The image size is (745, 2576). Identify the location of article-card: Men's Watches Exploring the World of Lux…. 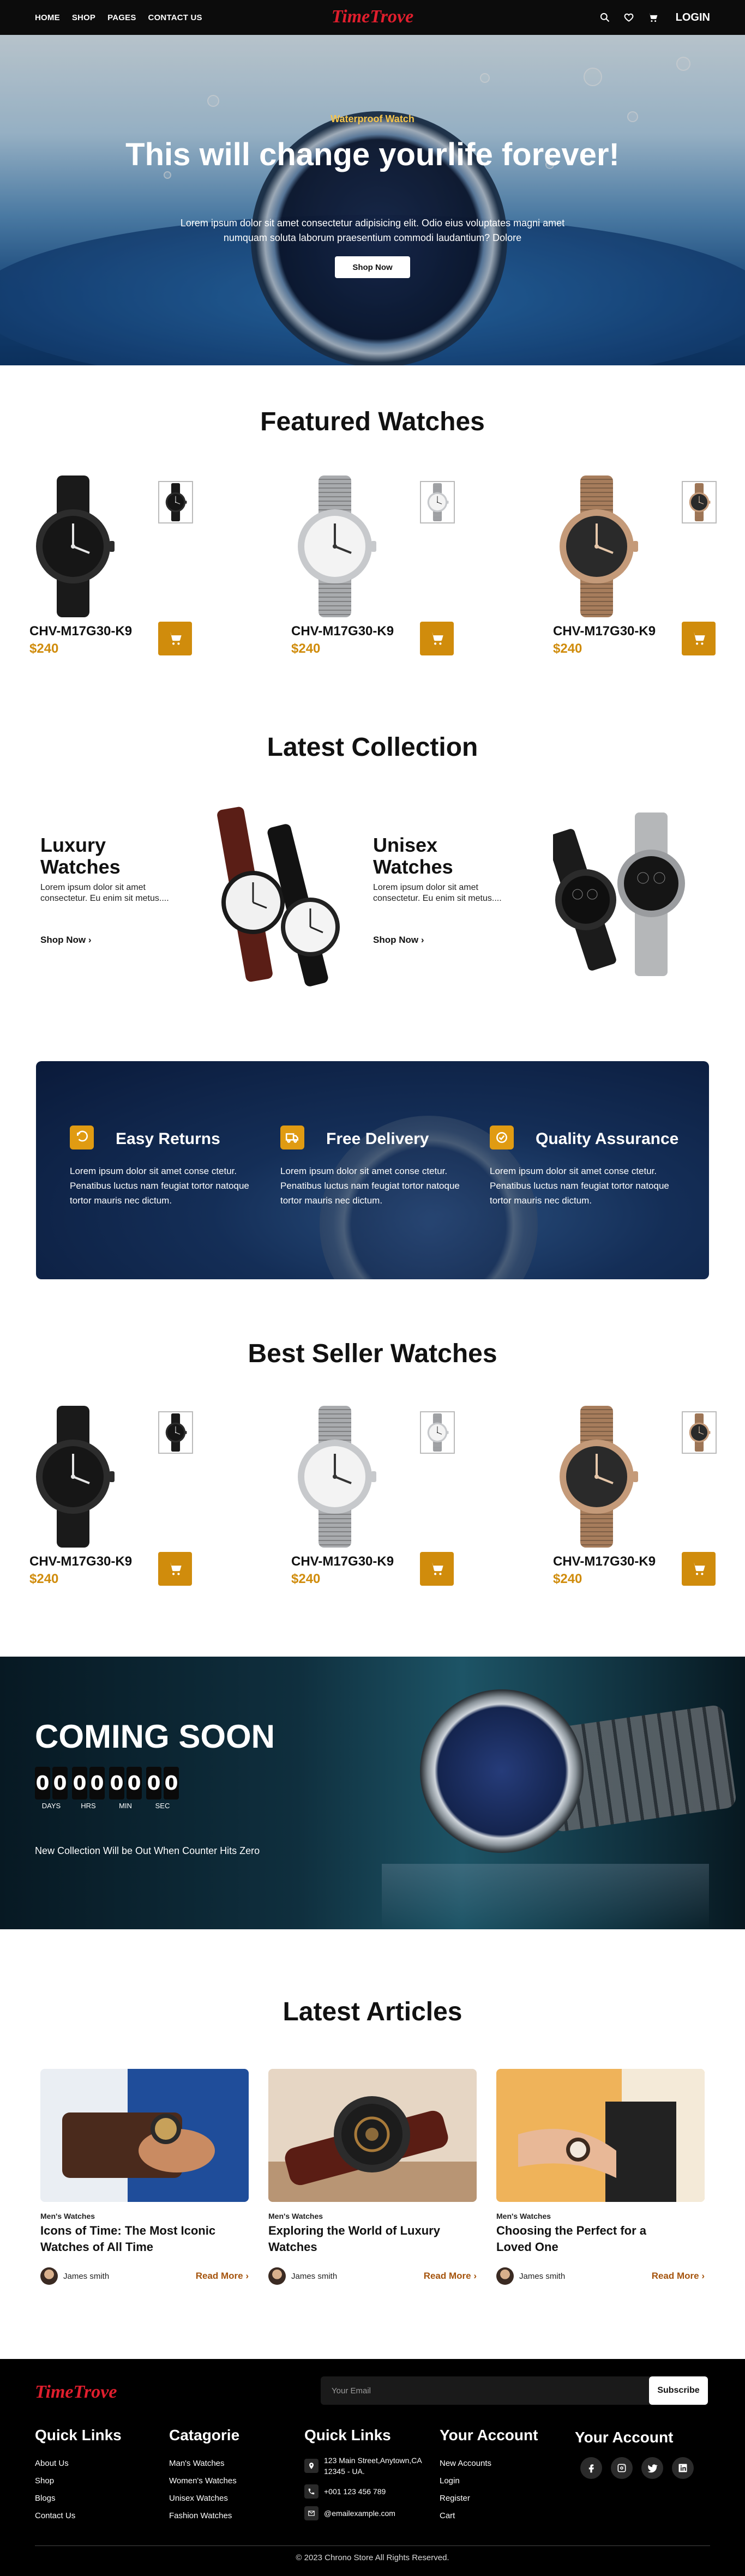
(372, 2178).